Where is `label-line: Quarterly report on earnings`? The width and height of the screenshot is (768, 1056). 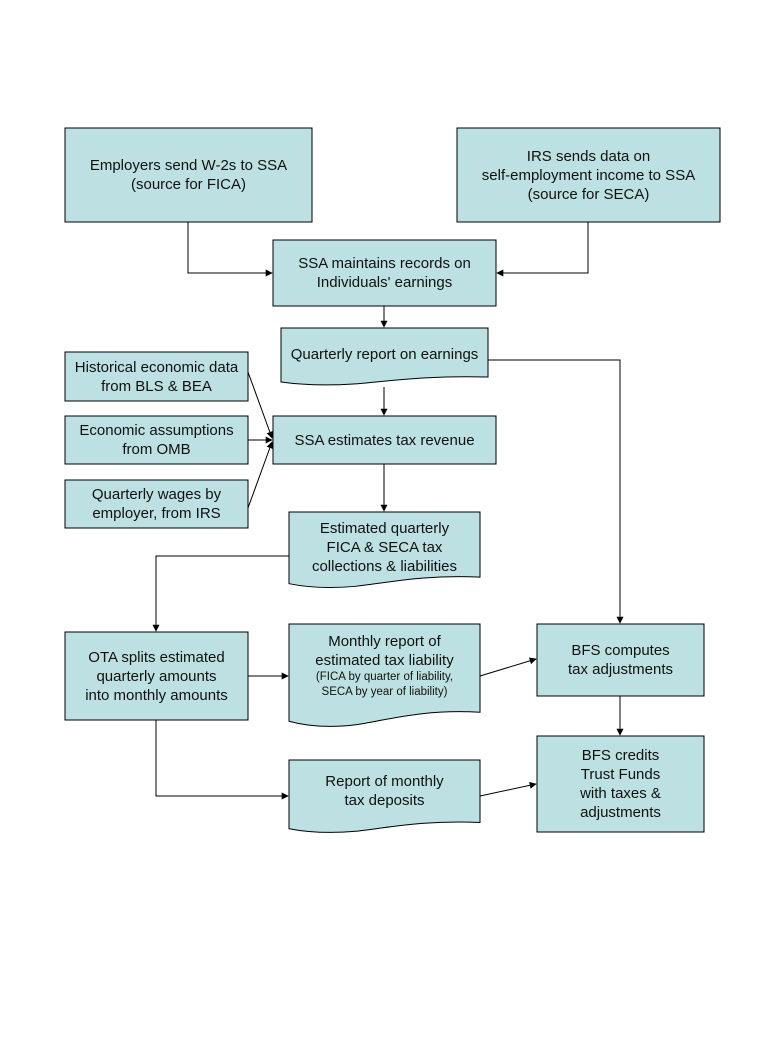 label-line: Quarterly report on earnings is located at coordinates (384, 354).